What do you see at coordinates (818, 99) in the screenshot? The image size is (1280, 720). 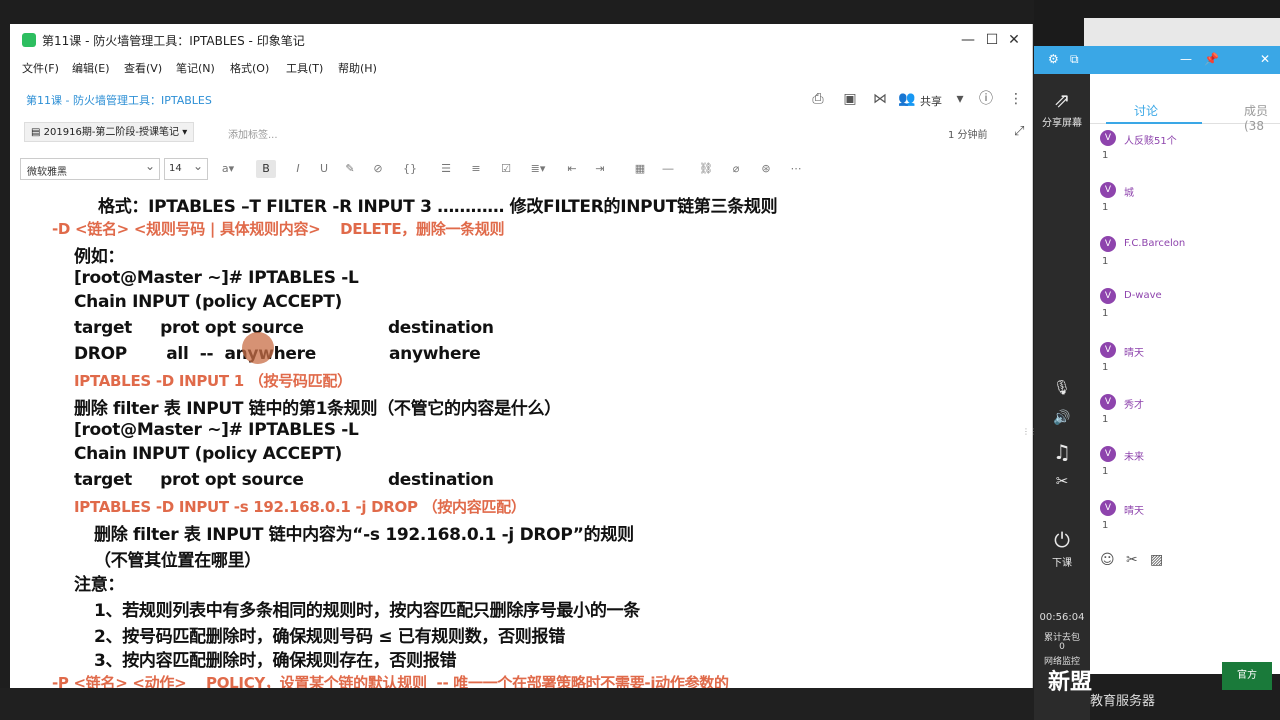 I see `print-icon: ⎙` at bounding box center [818, 99].